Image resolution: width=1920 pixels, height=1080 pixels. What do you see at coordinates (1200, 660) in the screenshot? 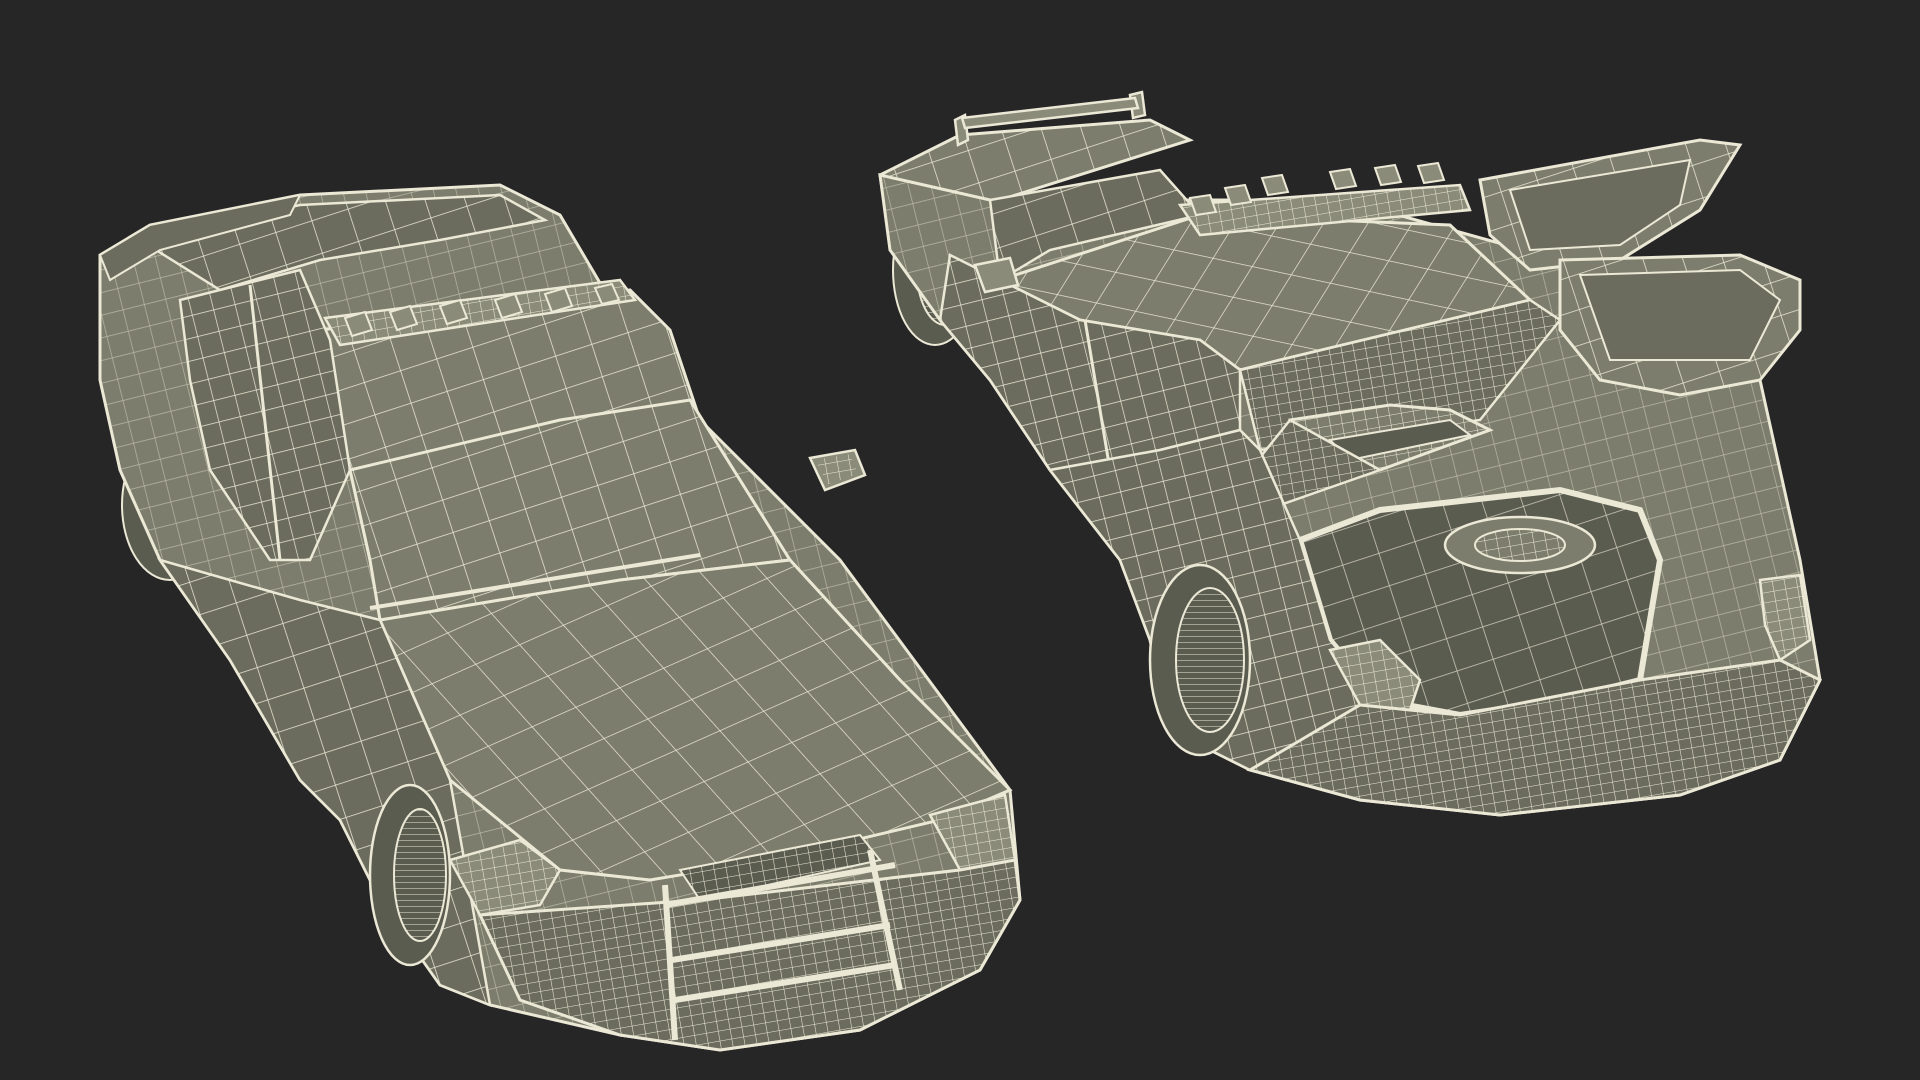
I see `rear-wheel` at bounding box center [1200, 660].